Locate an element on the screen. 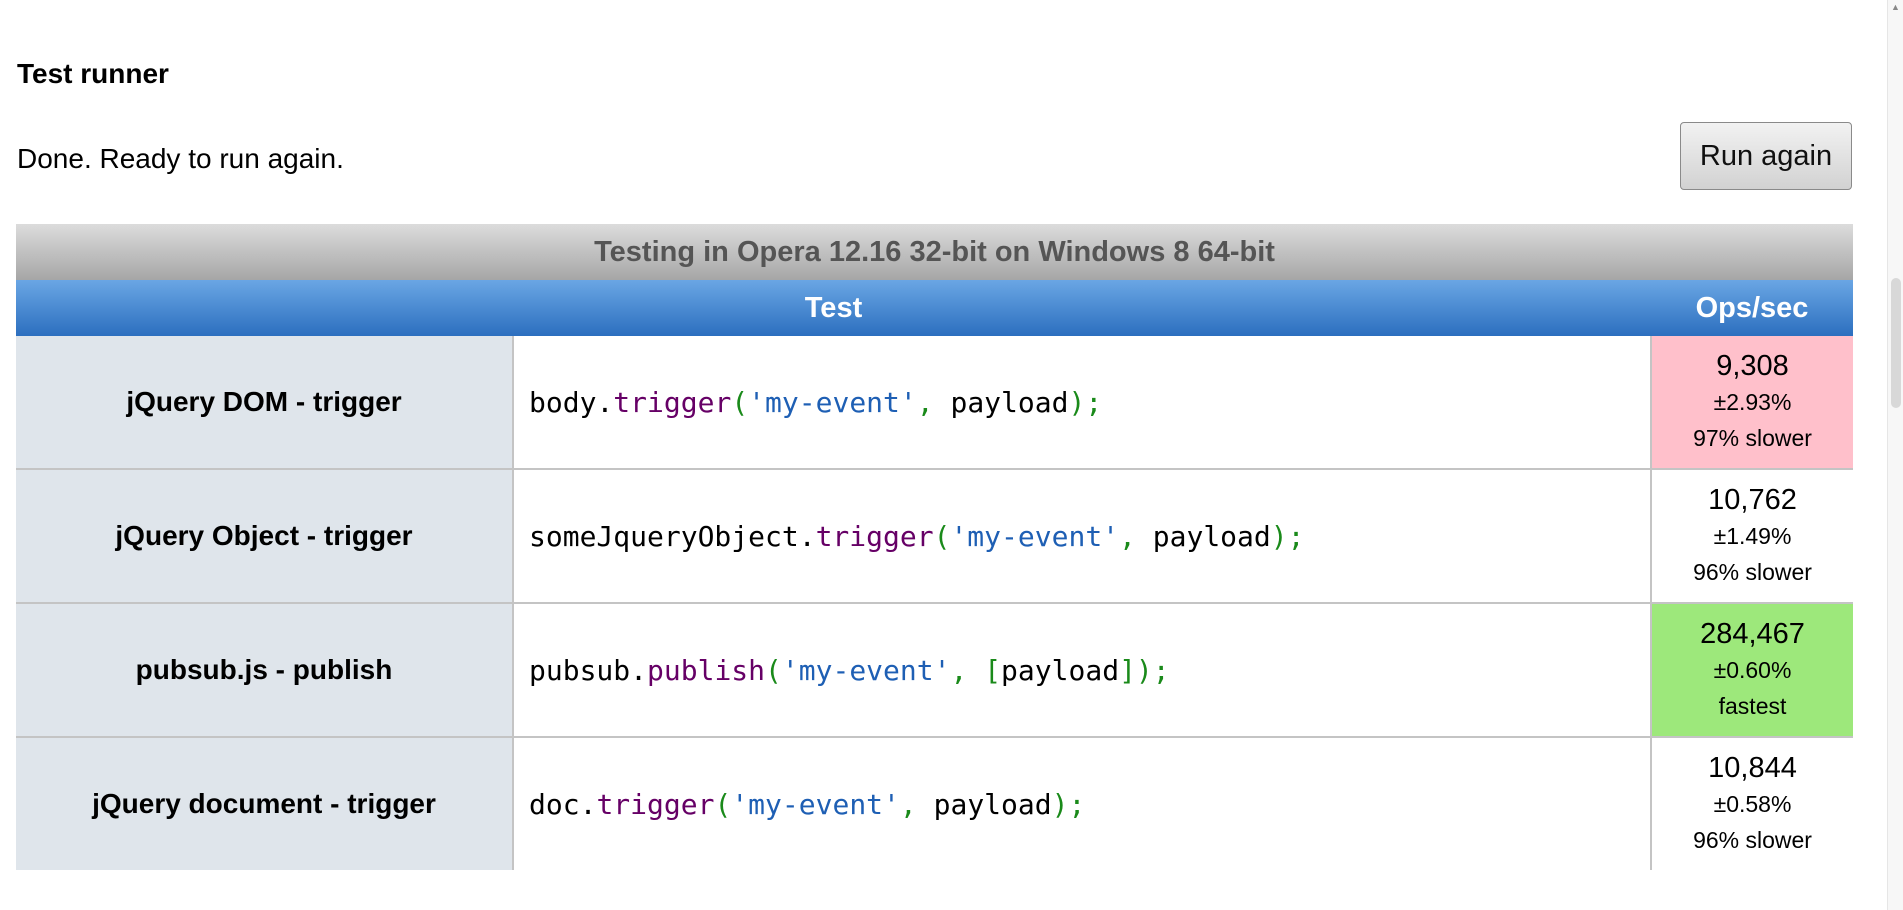 The height and width of the screenshot is (910, 1903). ops-note: 97% slower is located at coordinates (1752, 438).